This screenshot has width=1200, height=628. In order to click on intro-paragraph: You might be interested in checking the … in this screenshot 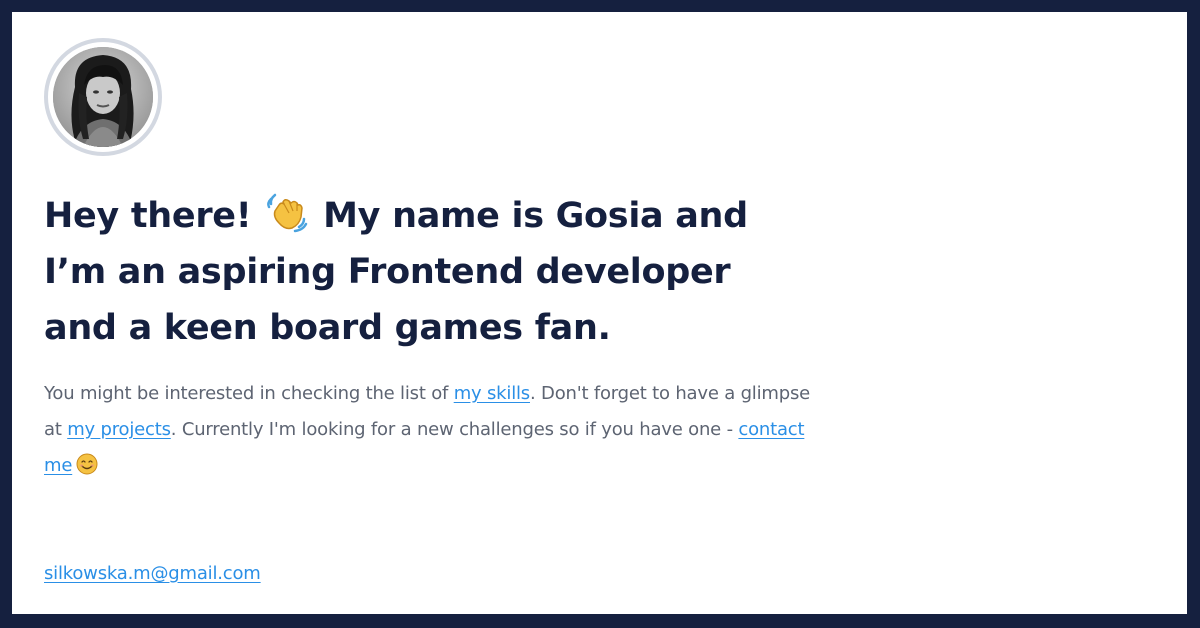, I will do `click(434, 430)`.